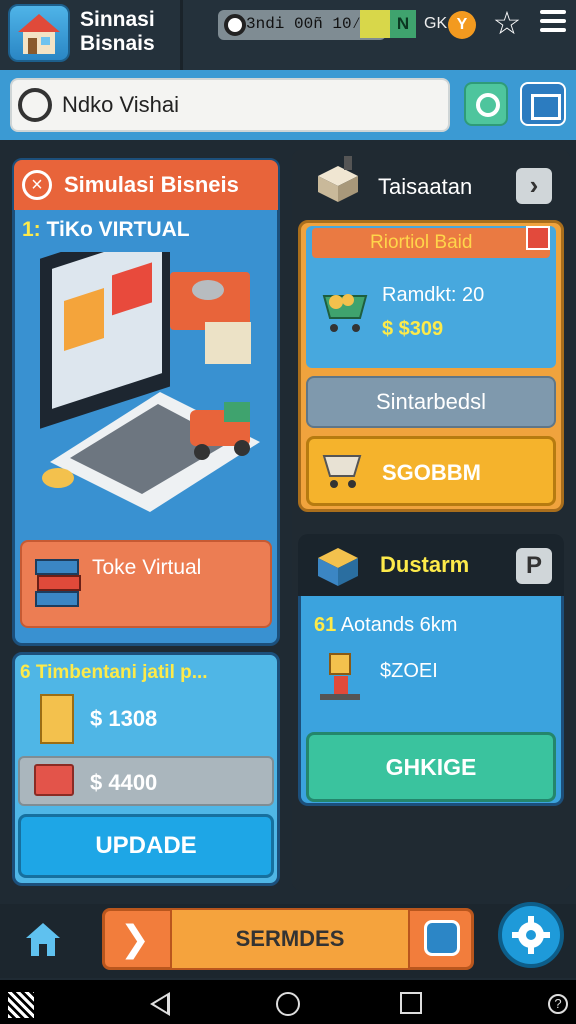 The image size is (576, 1024). What do you see at coordinates (288, 1004) in the screenshot?
I see `home-circle-icon` at bounding box center [288, 1004].